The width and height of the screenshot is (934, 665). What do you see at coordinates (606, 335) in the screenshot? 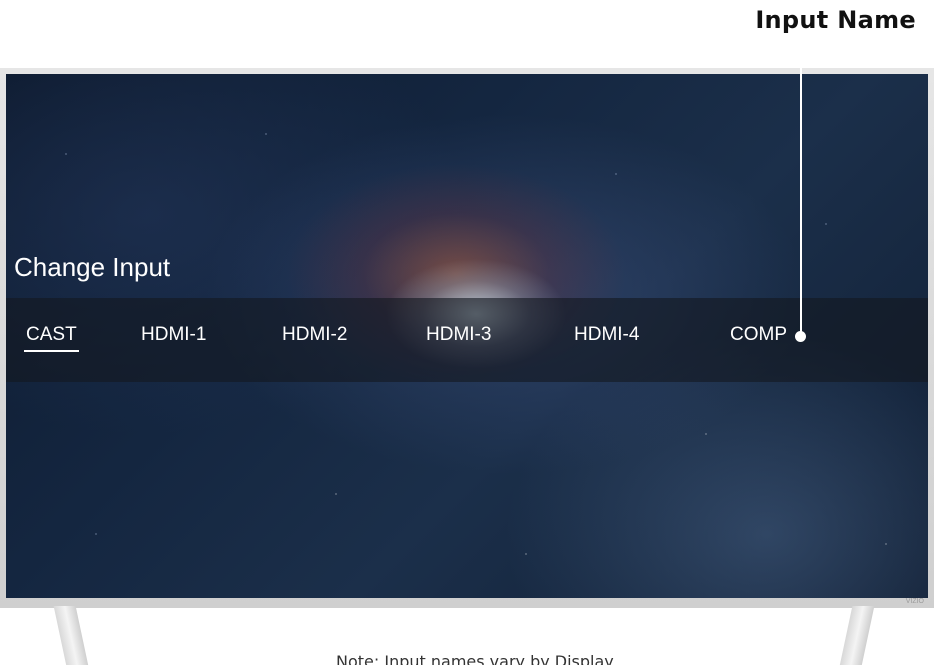
I see `input-option-hdmi-4: HDMI-4` at bounding box center [606, 335].